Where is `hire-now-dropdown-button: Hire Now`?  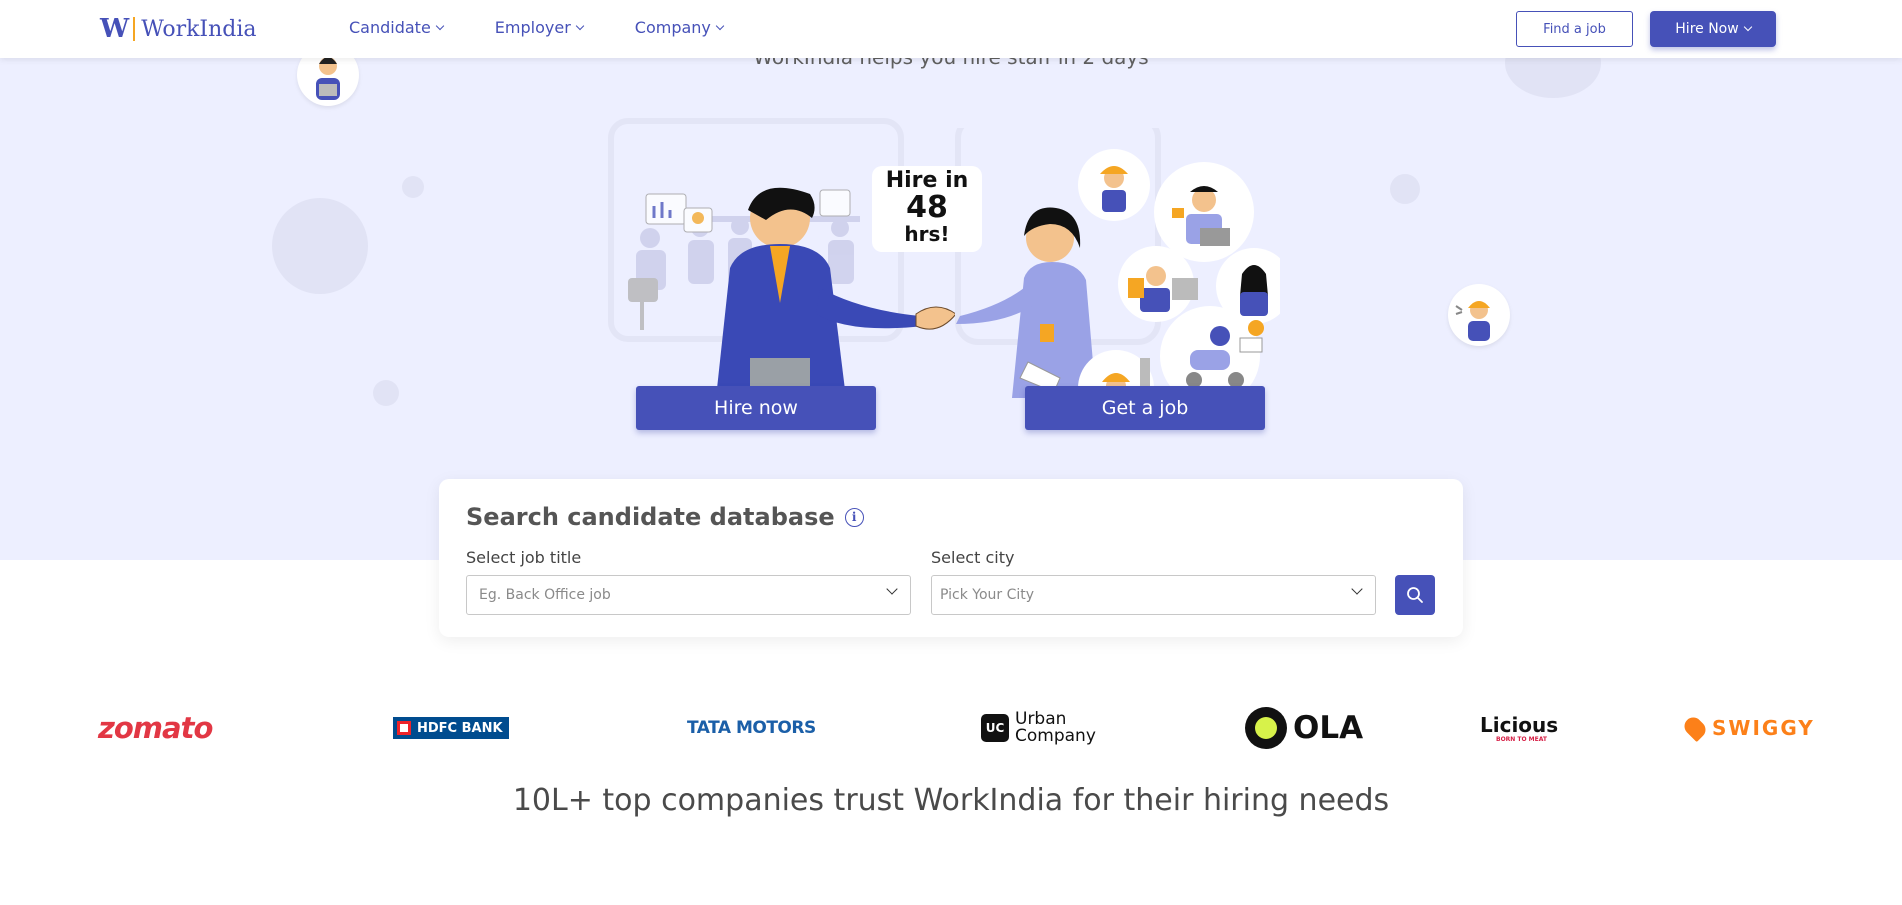
hire-now-dropdown-button: Hire Now is located at coordinates (1713, 29).